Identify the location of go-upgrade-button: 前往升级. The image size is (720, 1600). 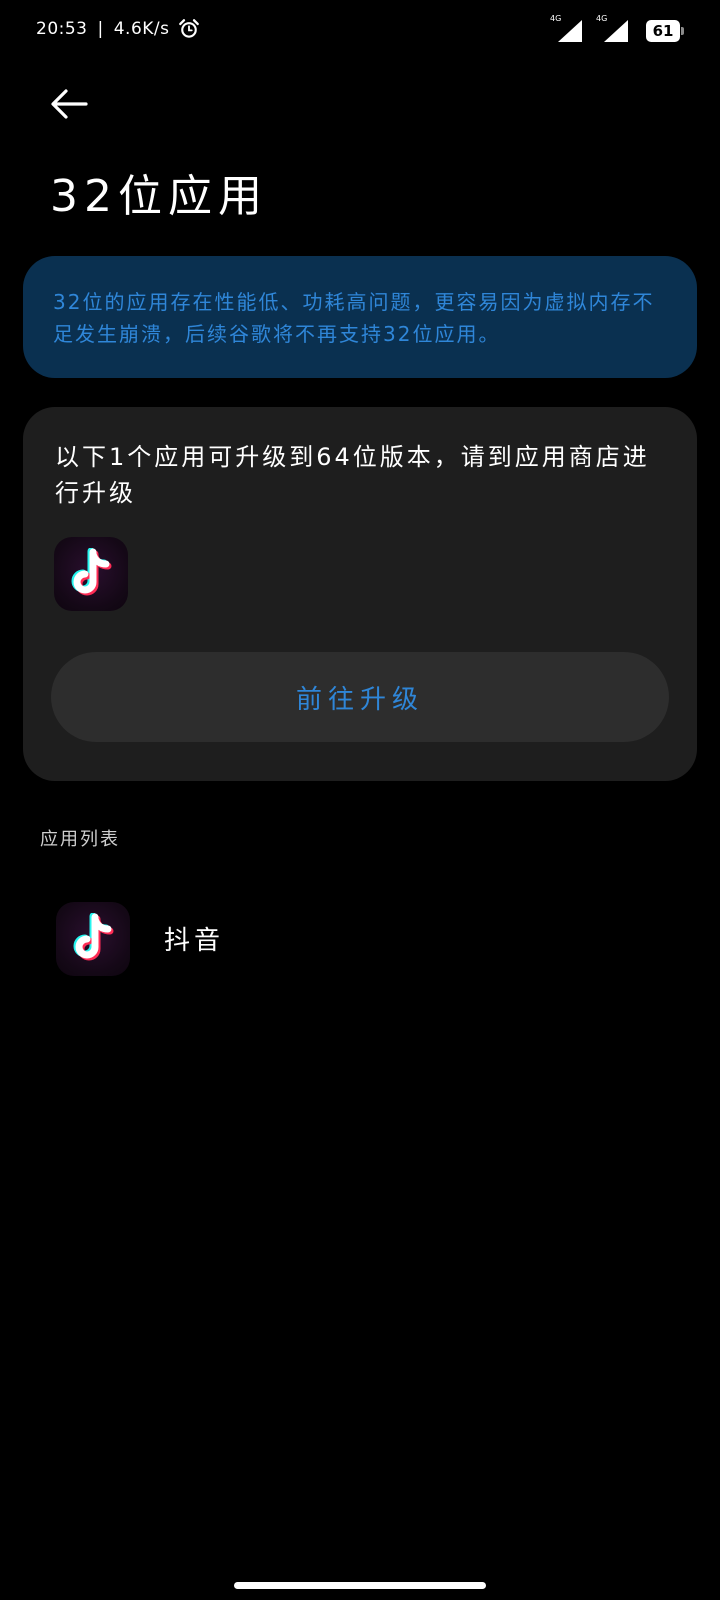
(360, 697).